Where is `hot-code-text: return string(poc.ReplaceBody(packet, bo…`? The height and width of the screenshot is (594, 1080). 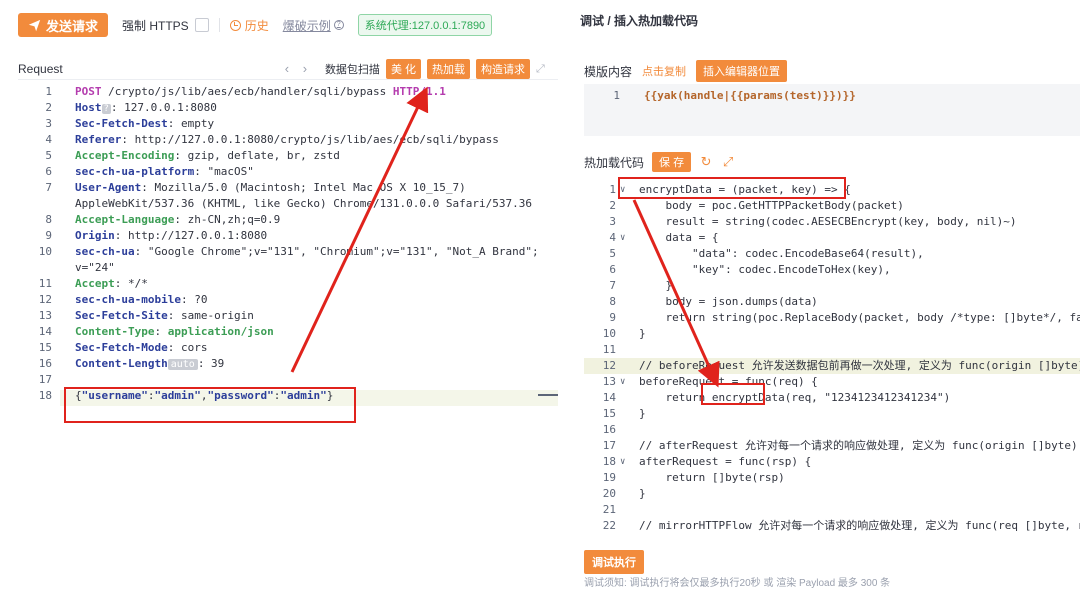
hot-code-text: return string(poc.ReplaceBody(packet, bo… is located at coordinates (859, 317).